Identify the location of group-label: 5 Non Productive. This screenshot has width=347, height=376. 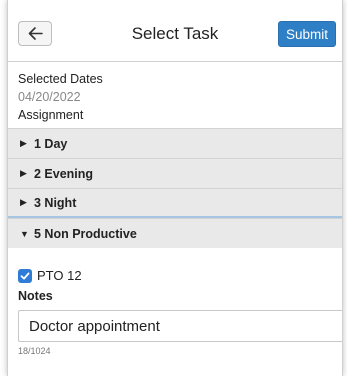
(85, 233).